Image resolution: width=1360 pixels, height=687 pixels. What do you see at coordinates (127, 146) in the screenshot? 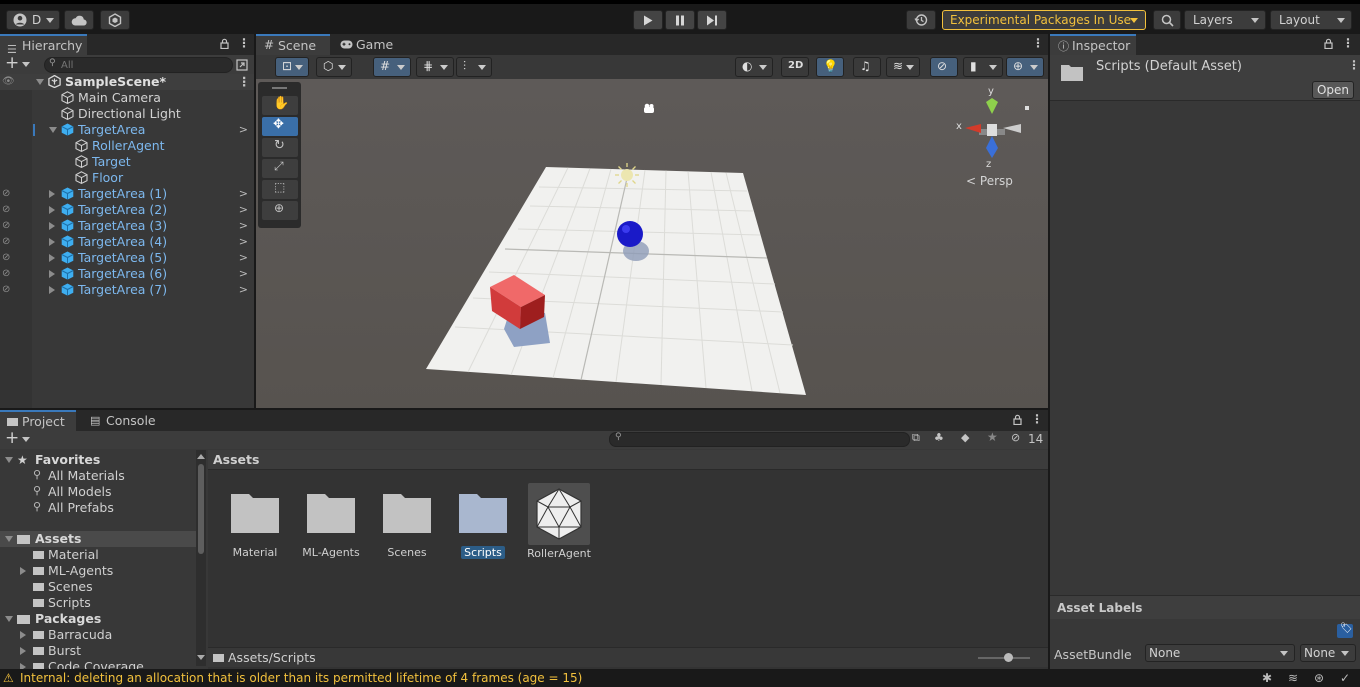
I see `hierarchy-item: RollerAgent` at bounding box center [127, 146].